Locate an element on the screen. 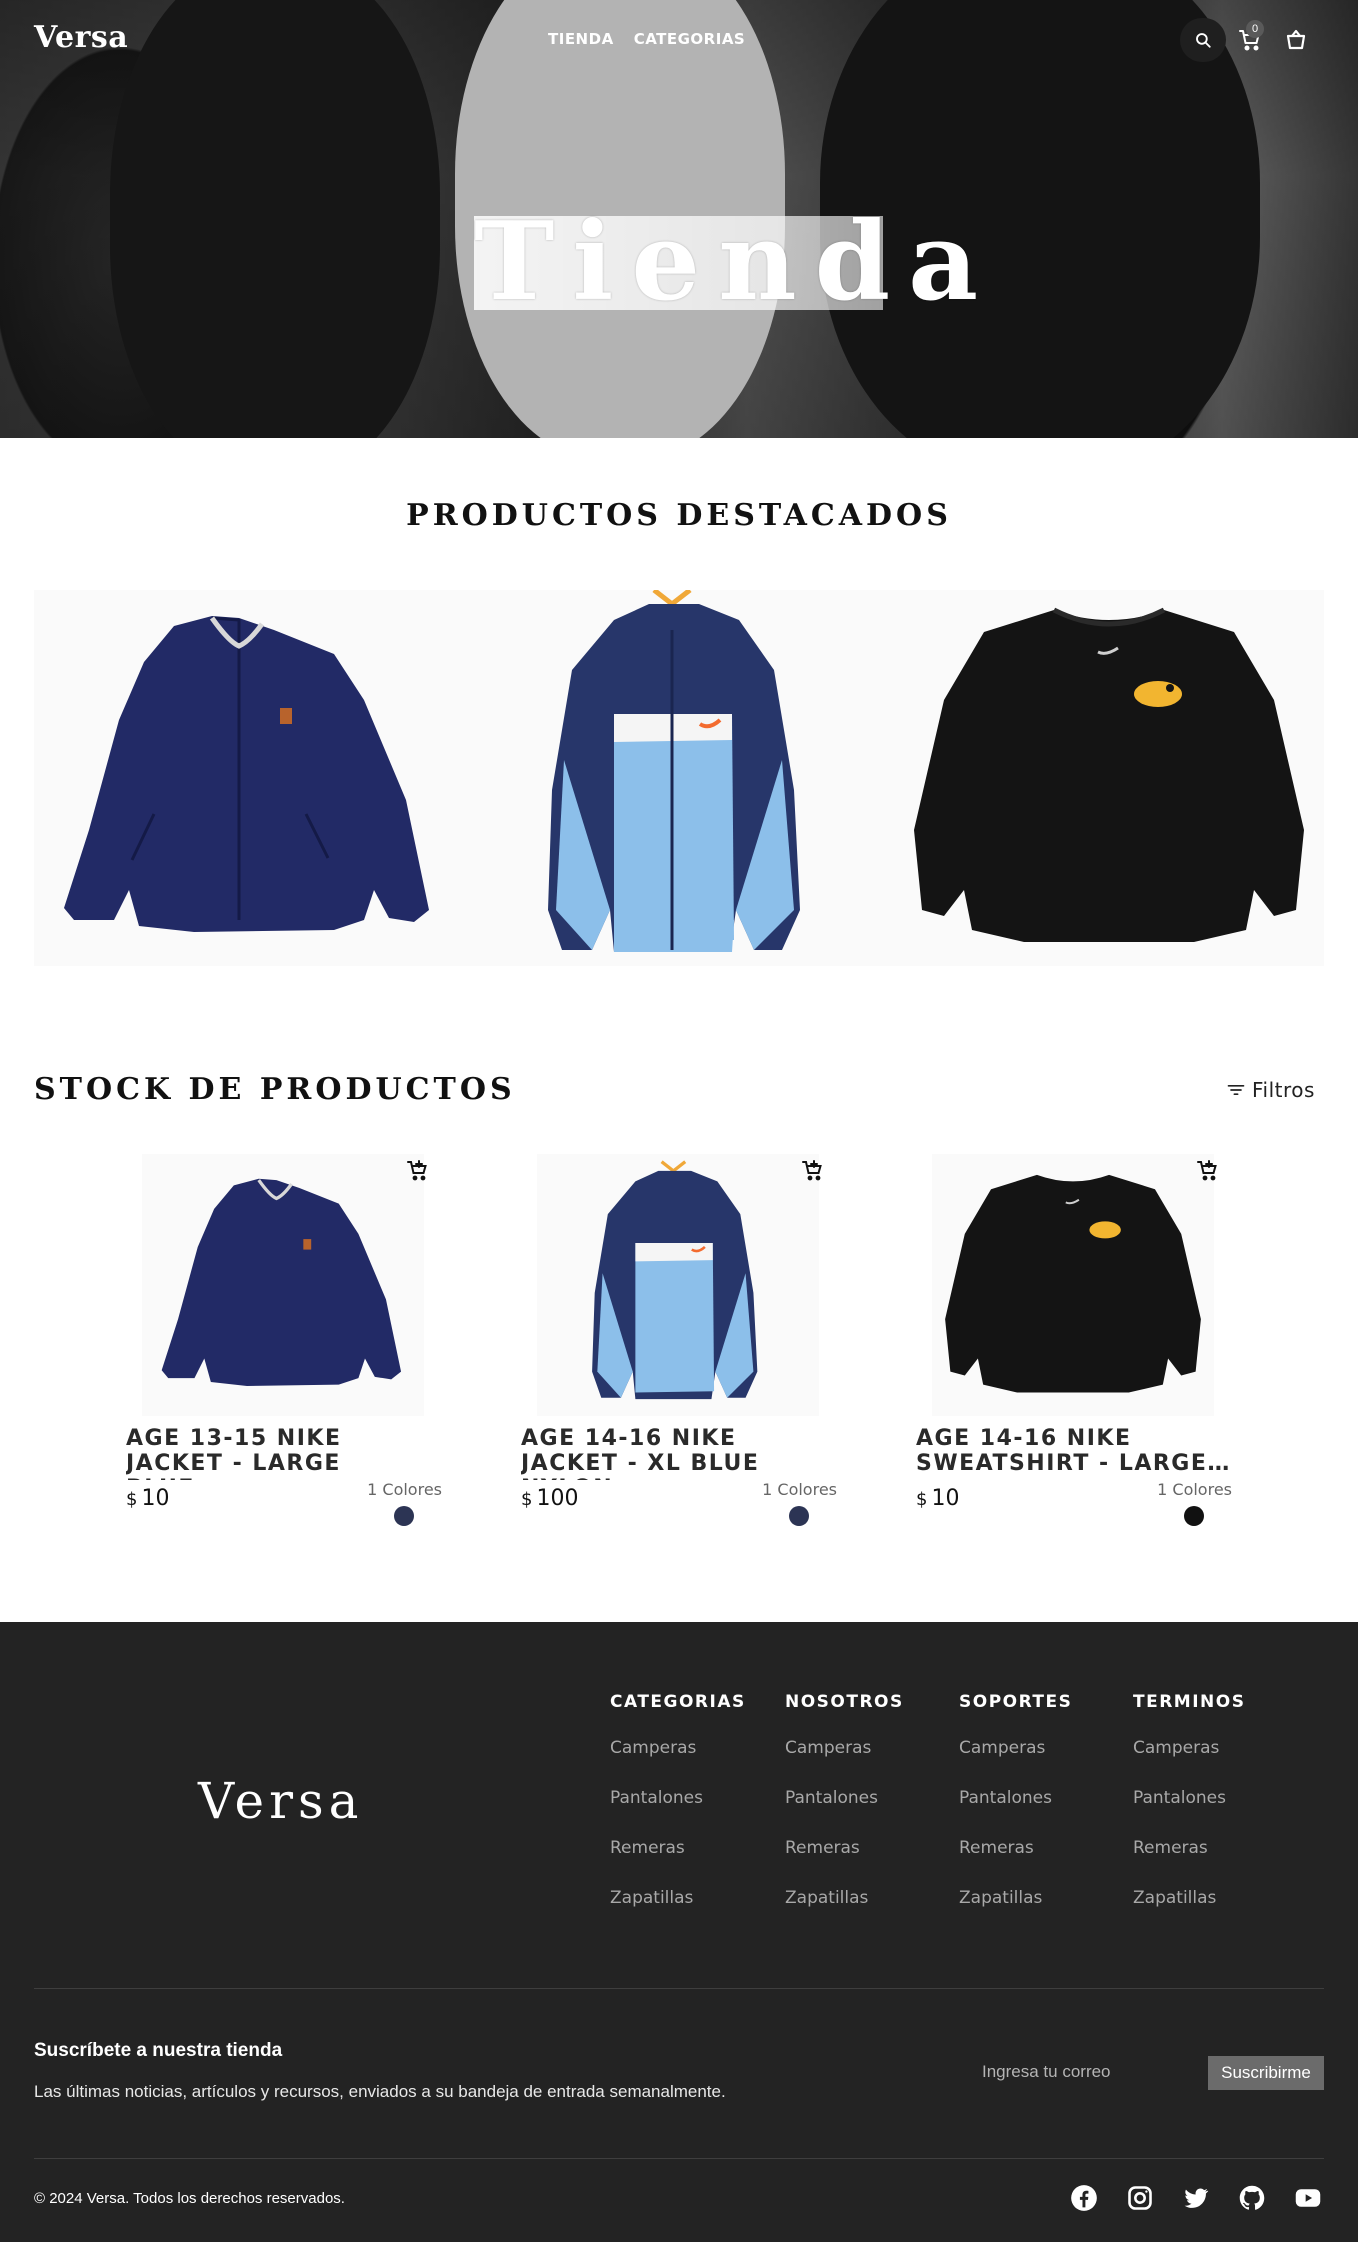 This screenshot has width=1358, height=2242. twitter-icon is located at coordinates (1196, 2198).